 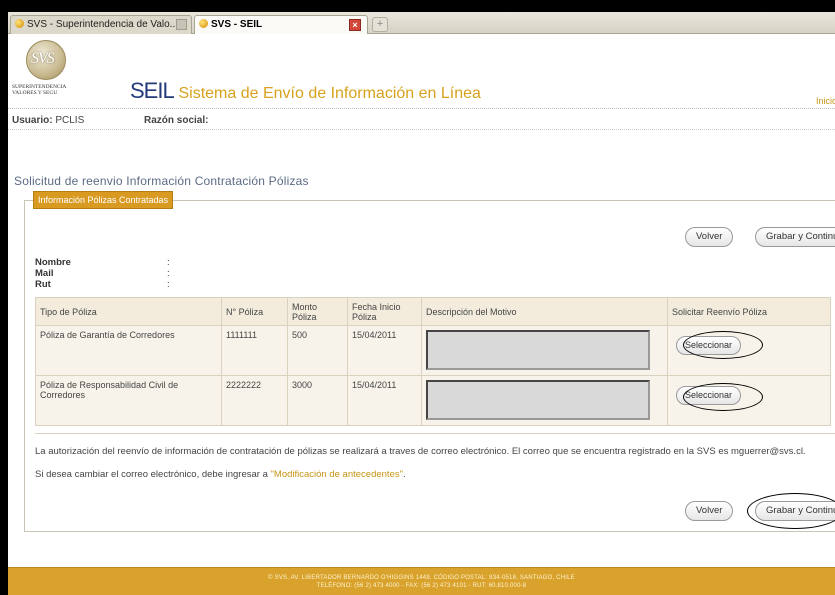 I want to click on usuario-value: PCLIS, so click(x=70, y=120).